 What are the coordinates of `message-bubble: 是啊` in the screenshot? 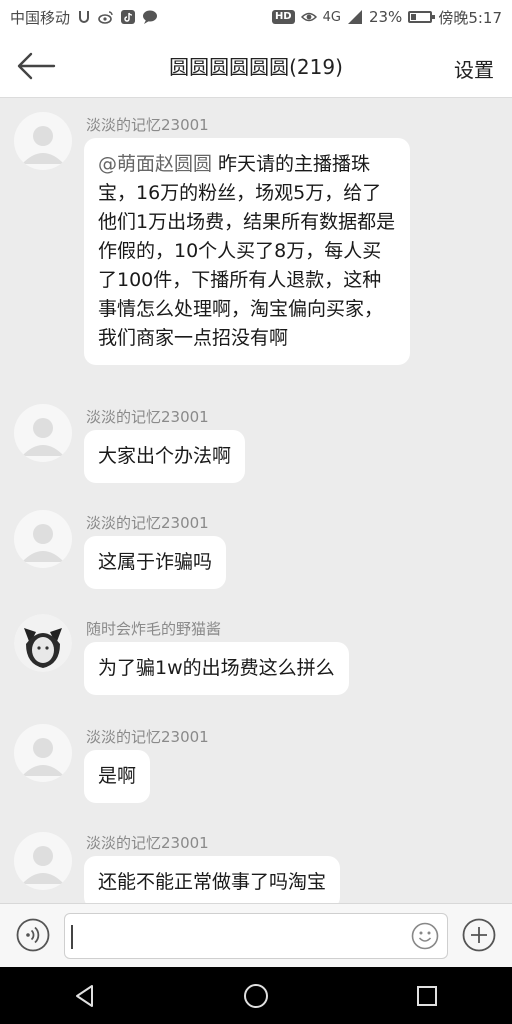 It's located at (117, 776).